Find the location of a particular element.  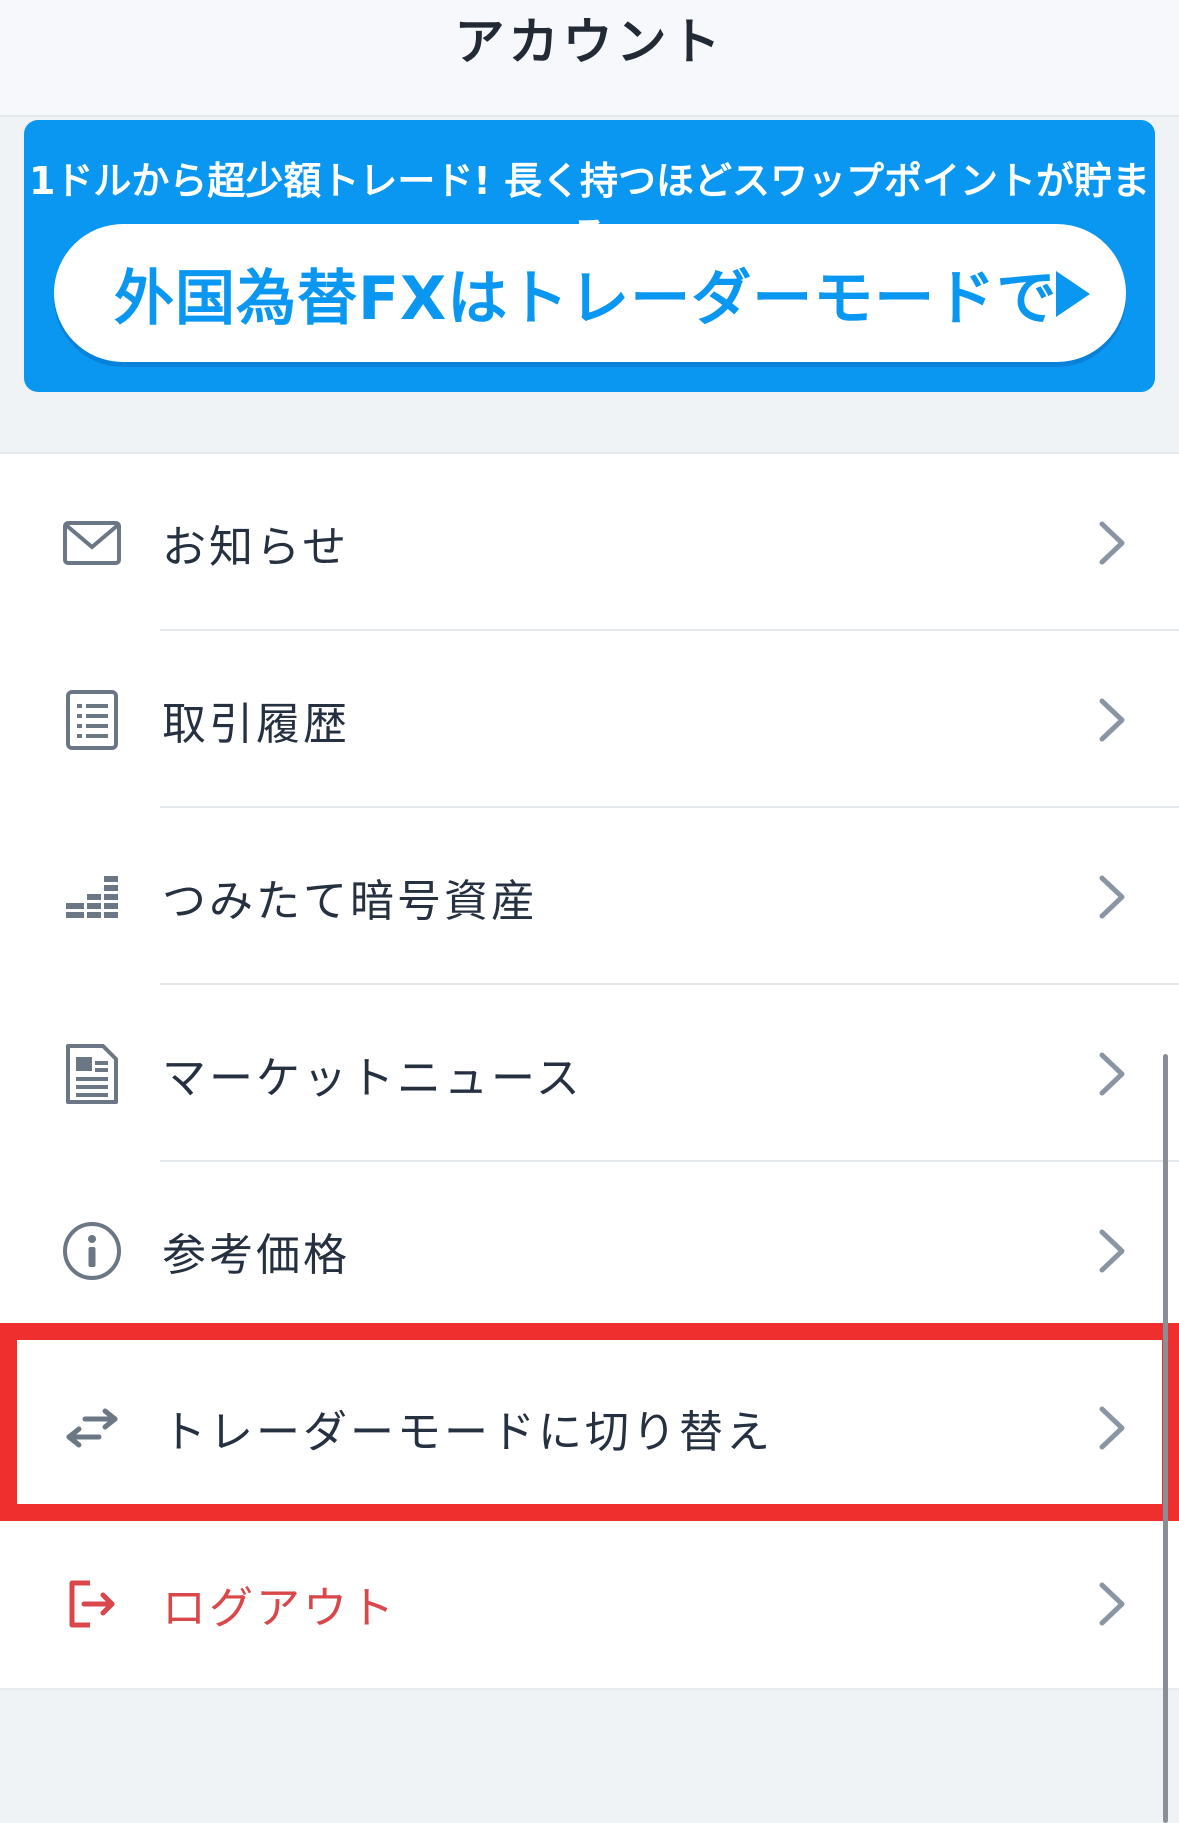

menu-item-label: 参考価格 is located at coordinates (256, 1255).